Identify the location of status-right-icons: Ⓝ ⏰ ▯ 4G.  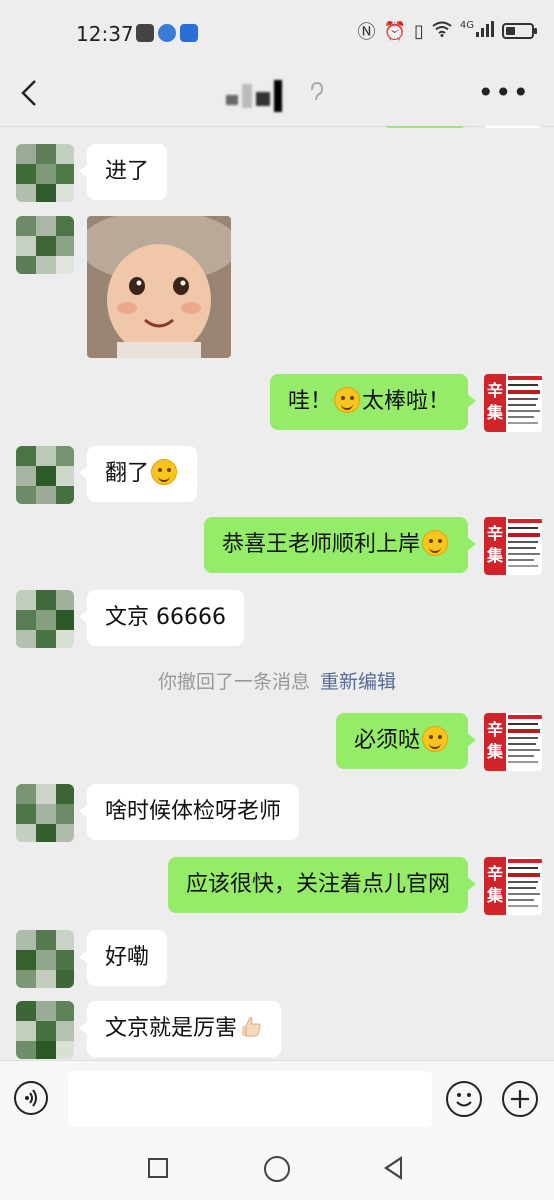
(447, 31).